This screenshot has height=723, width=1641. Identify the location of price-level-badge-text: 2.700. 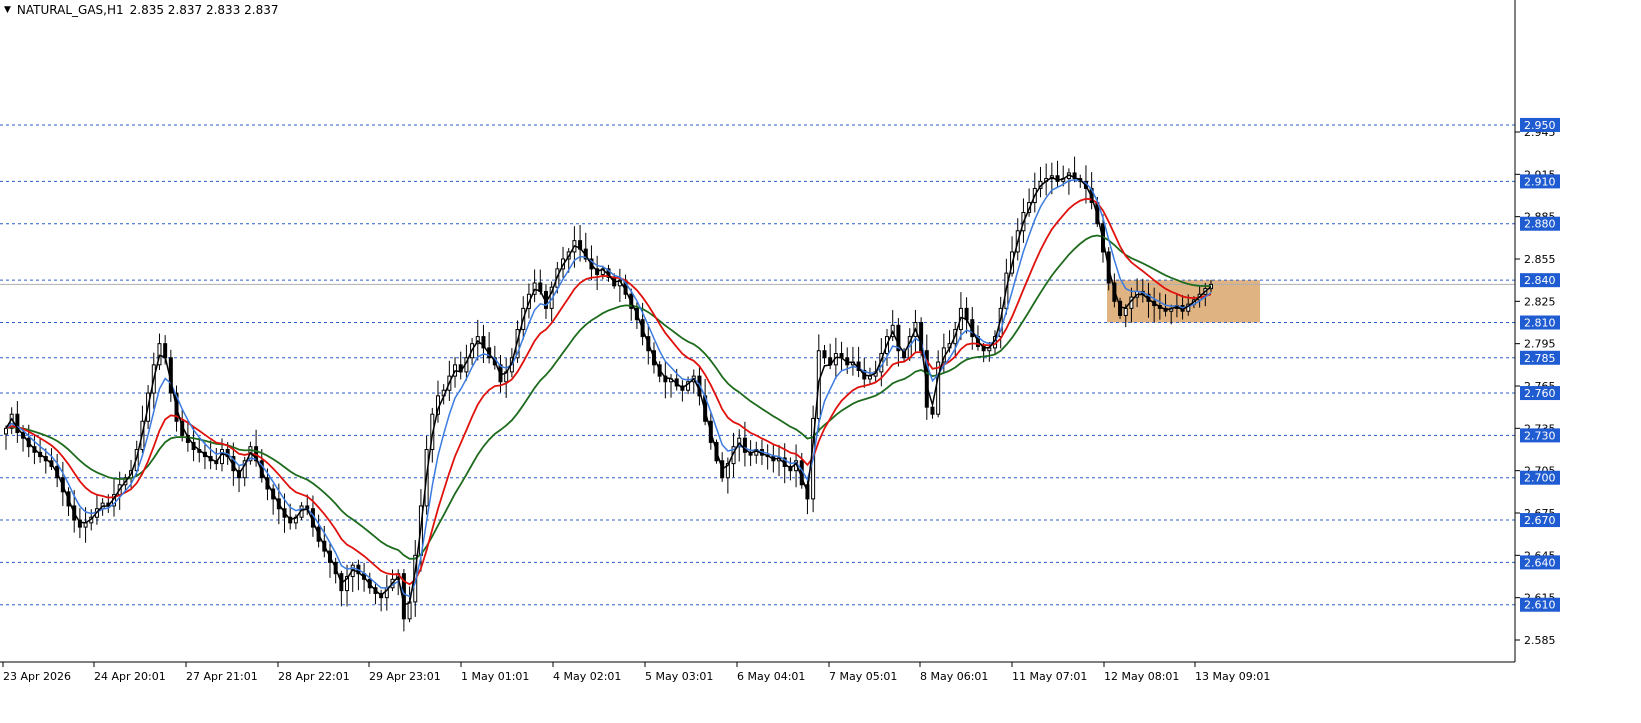
(1540, 478).